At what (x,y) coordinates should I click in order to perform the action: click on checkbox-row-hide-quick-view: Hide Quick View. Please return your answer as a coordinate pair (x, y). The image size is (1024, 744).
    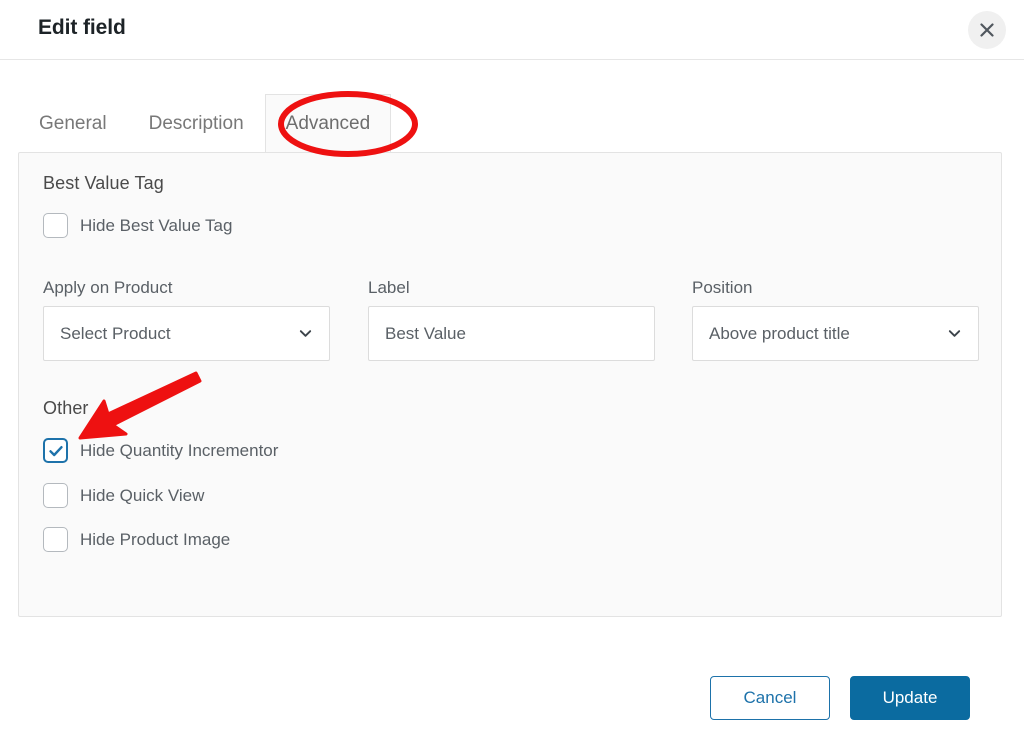
    Looking at the image, I should click on (123, 495).